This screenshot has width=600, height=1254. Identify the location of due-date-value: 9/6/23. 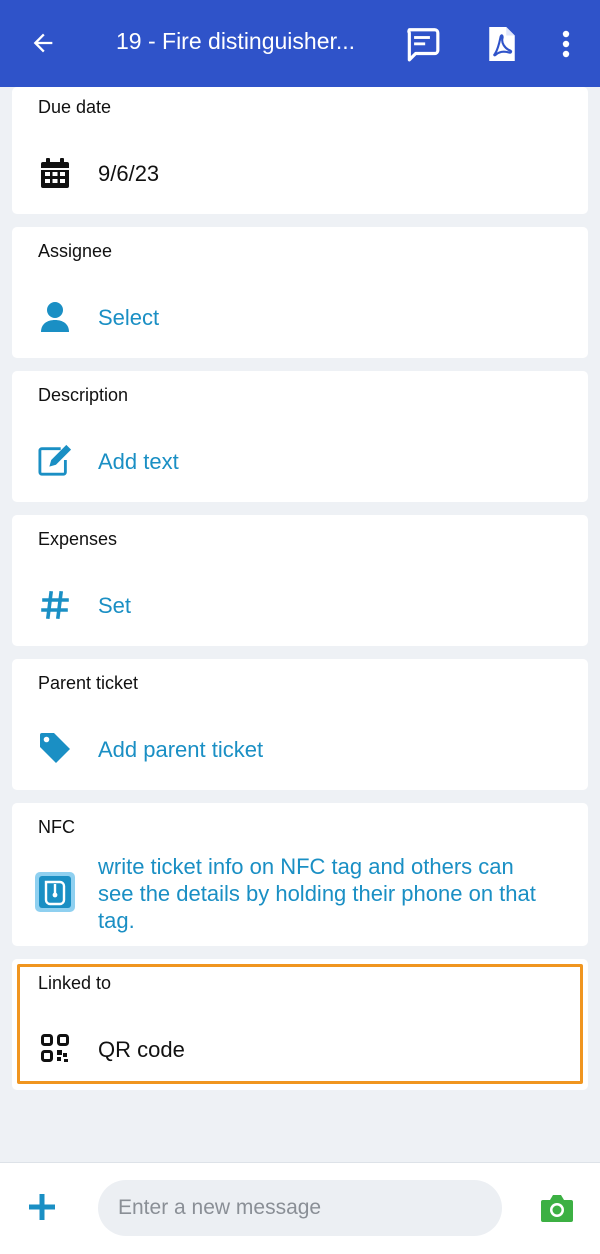
(128, 174).